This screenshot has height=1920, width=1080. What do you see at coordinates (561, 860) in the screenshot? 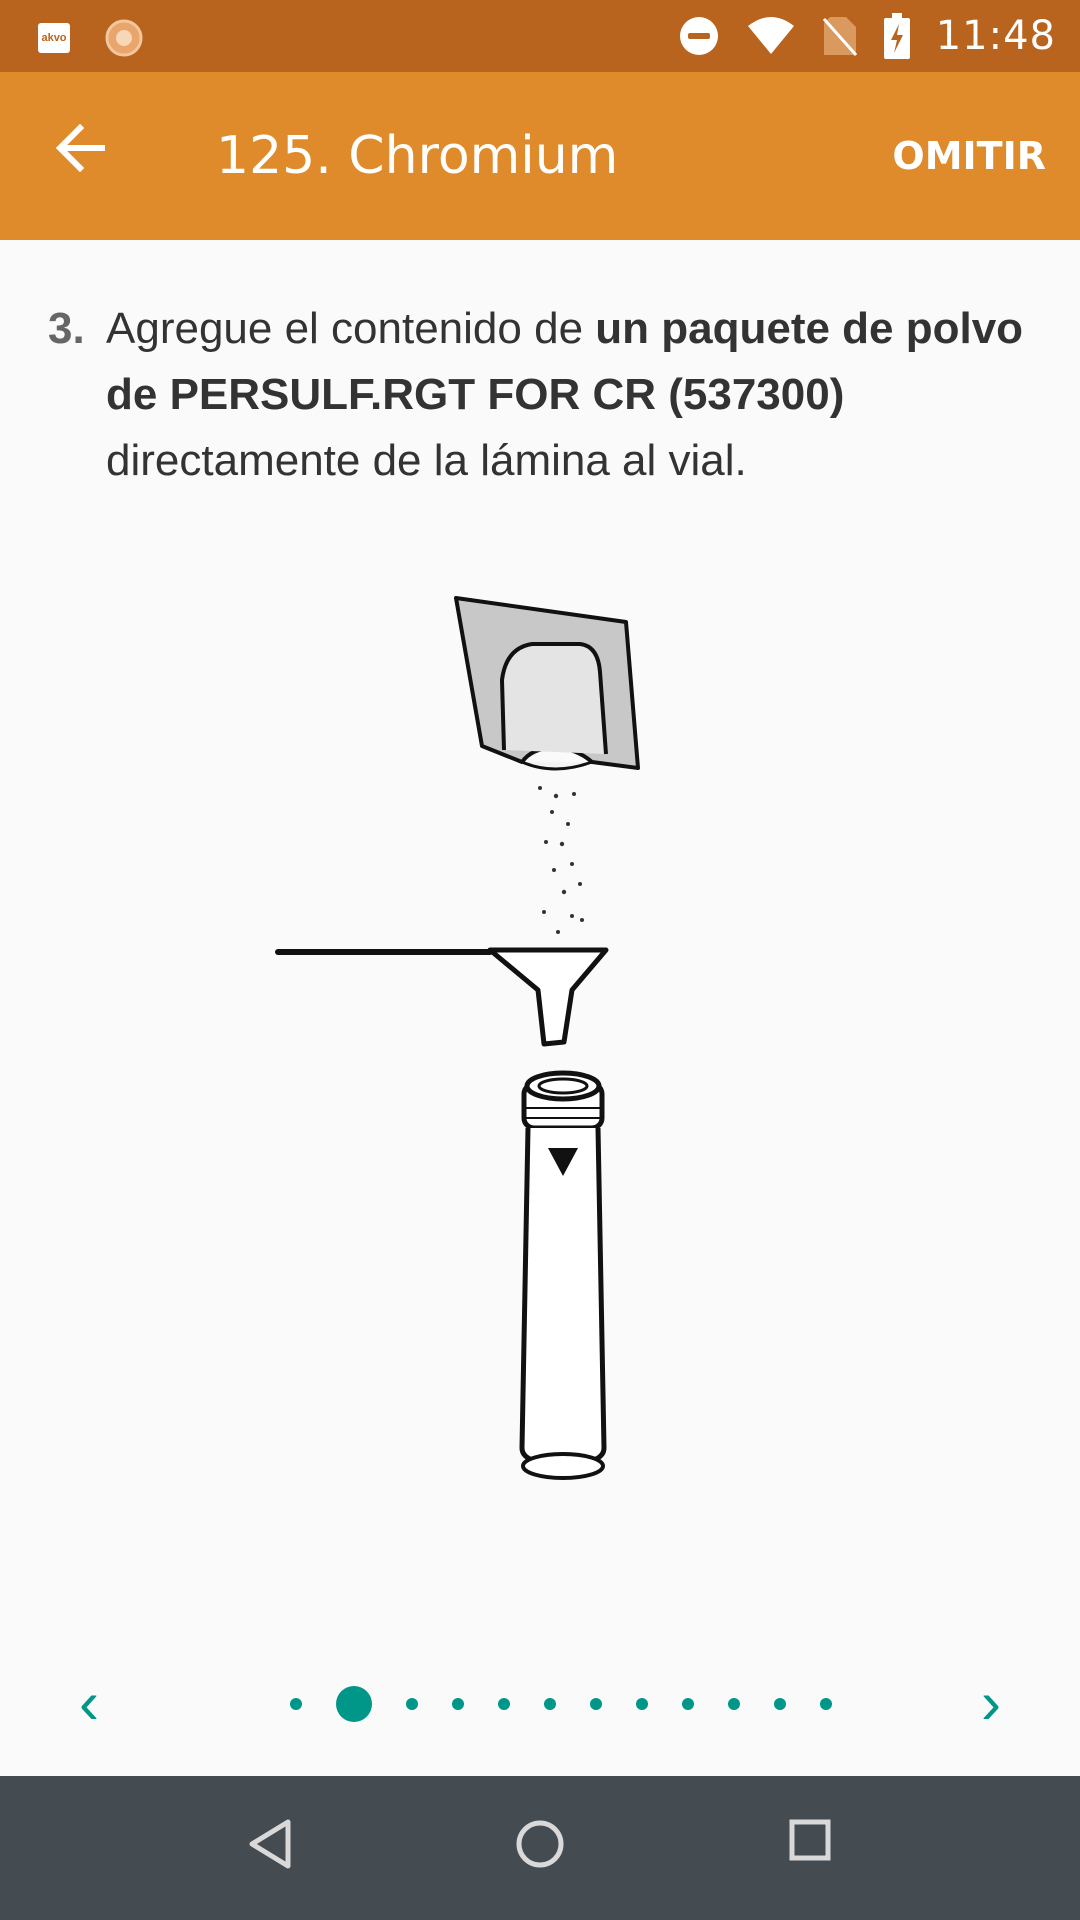
I see `powder-particles` at bounding box center [561, 860].